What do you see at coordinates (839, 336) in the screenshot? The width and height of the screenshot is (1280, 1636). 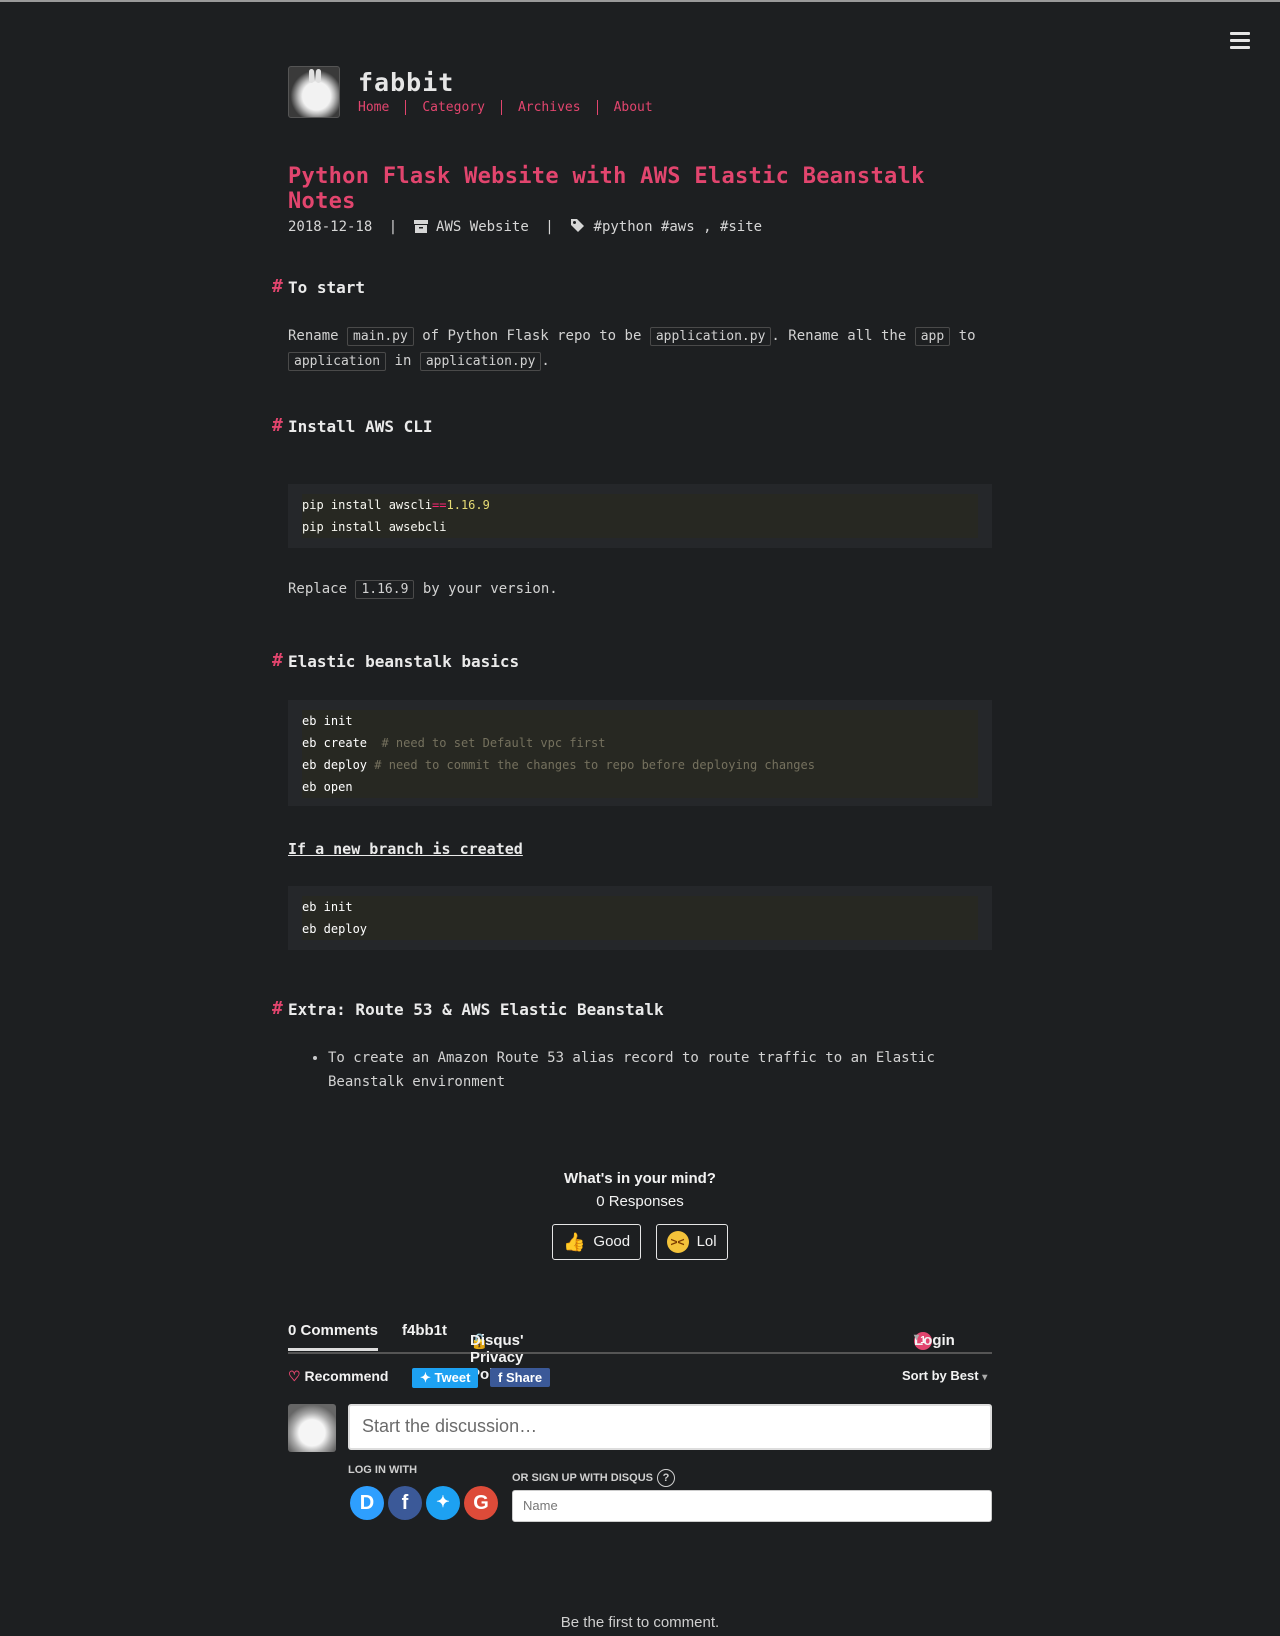 I see `text: . Rename all the` at bounding box center [839, 336].